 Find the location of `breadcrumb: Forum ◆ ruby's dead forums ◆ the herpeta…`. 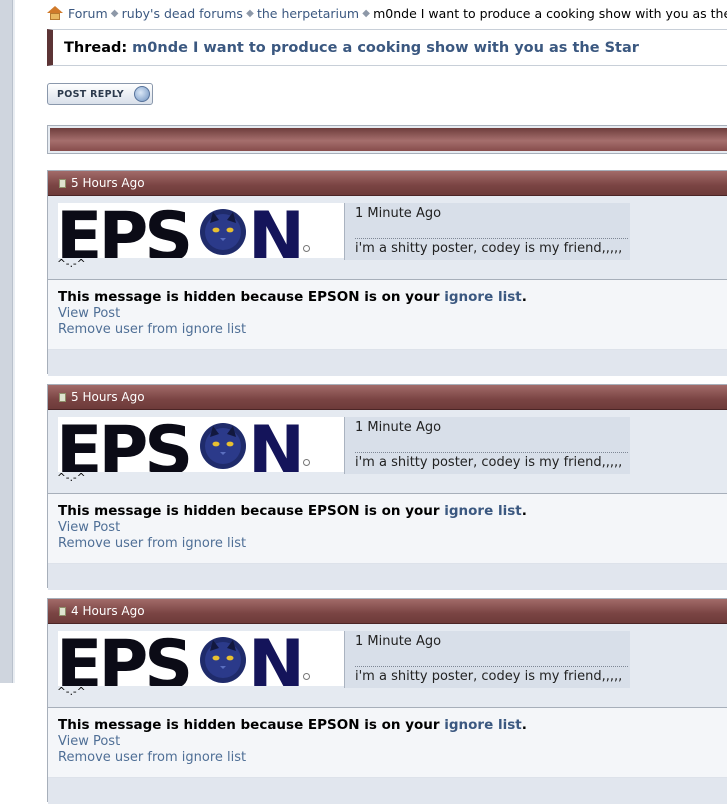

breadcrumb: Forum ◆ ruby's dead forums ◆ the herpeta… is located at coordinates (387, 13).